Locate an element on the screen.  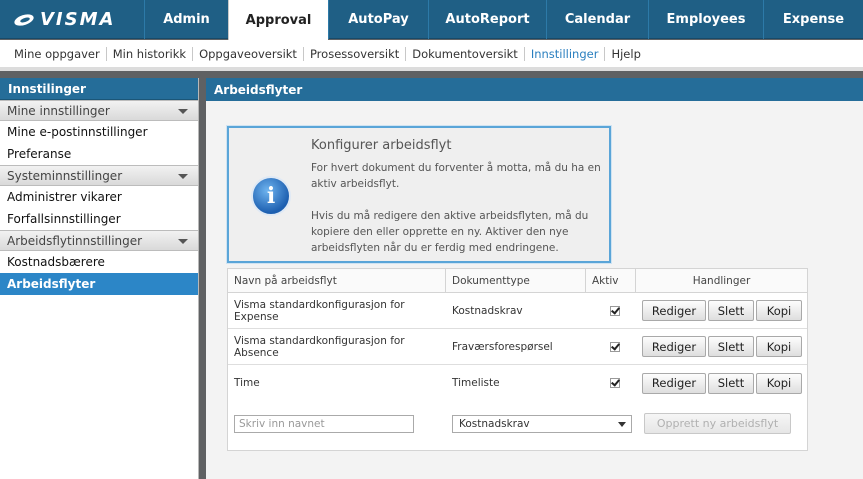
page-title: Arbeidsflyter is located at coordinates (534, 89).